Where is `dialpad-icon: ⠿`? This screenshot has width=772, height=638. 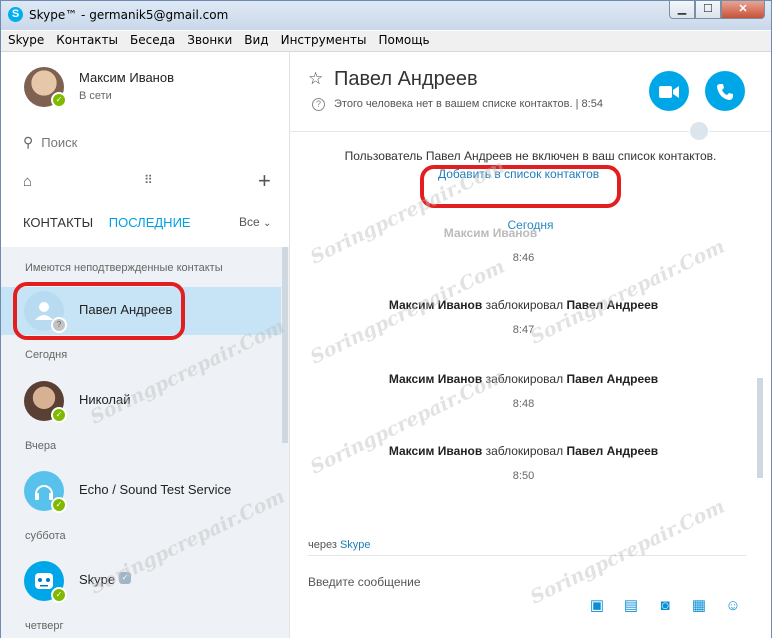
dialpad-icon: ⠿ is located at coordinates (148, 180).